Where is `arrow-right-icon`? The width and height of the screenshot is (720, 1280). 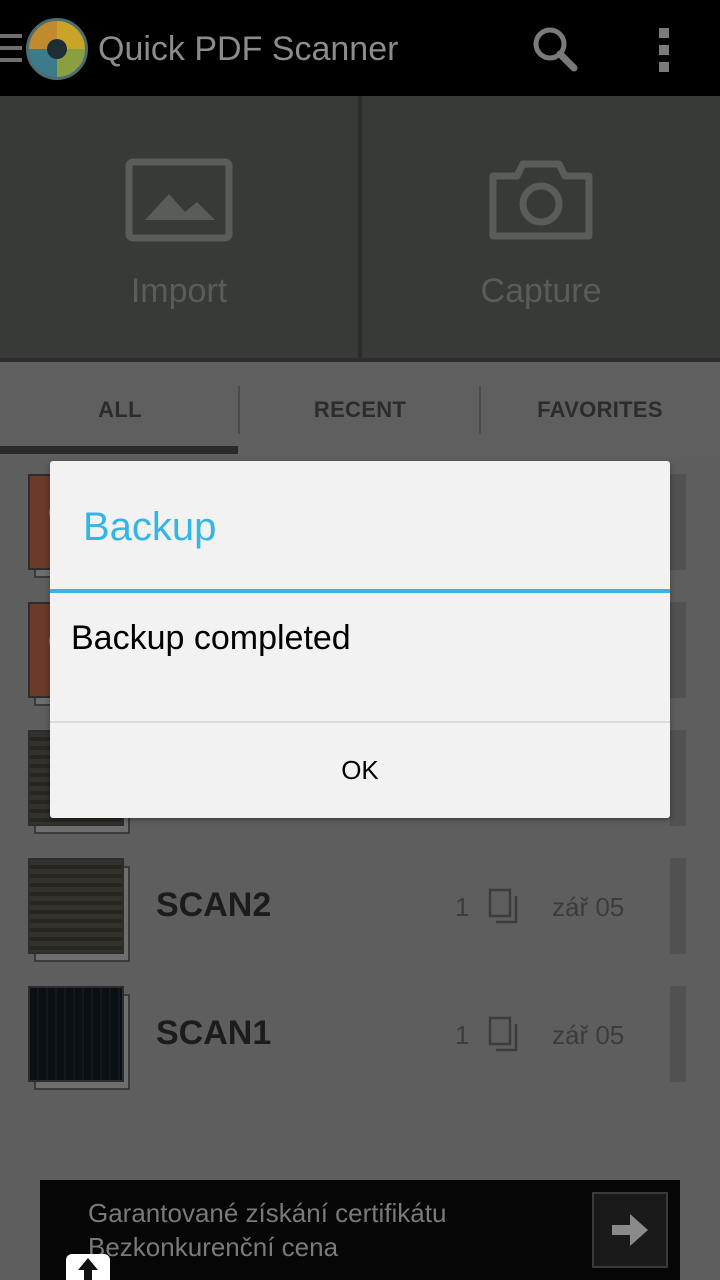
arrow-right-icon is located at coordinates (630, 1230).